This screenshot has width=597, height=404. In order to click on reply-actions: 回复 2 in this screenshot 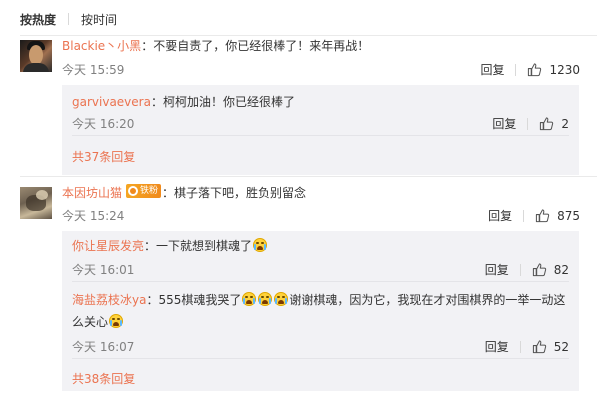, I will do `click(530, 123)`.